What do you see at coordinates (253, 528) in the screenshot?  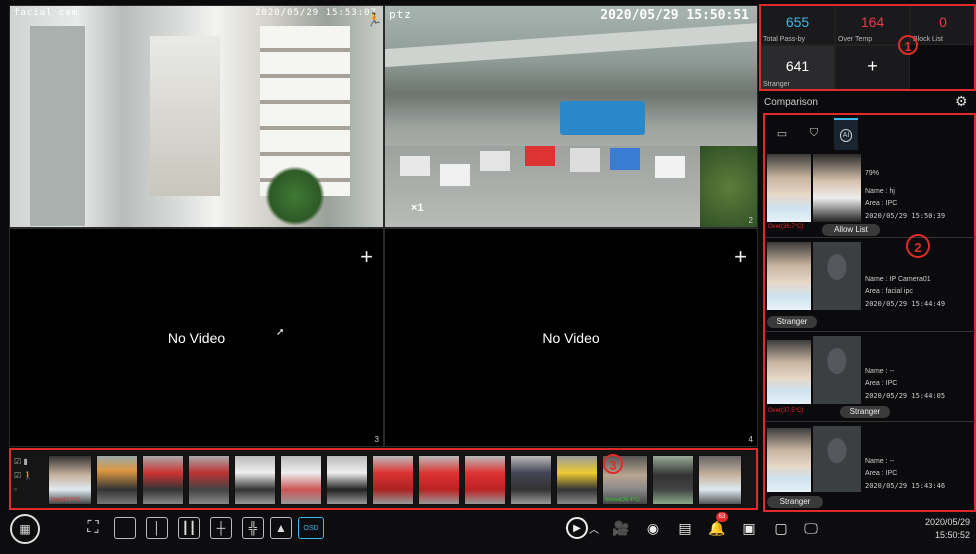 I see `layout-9-icon: ╬` at bounding box center [253, 528].